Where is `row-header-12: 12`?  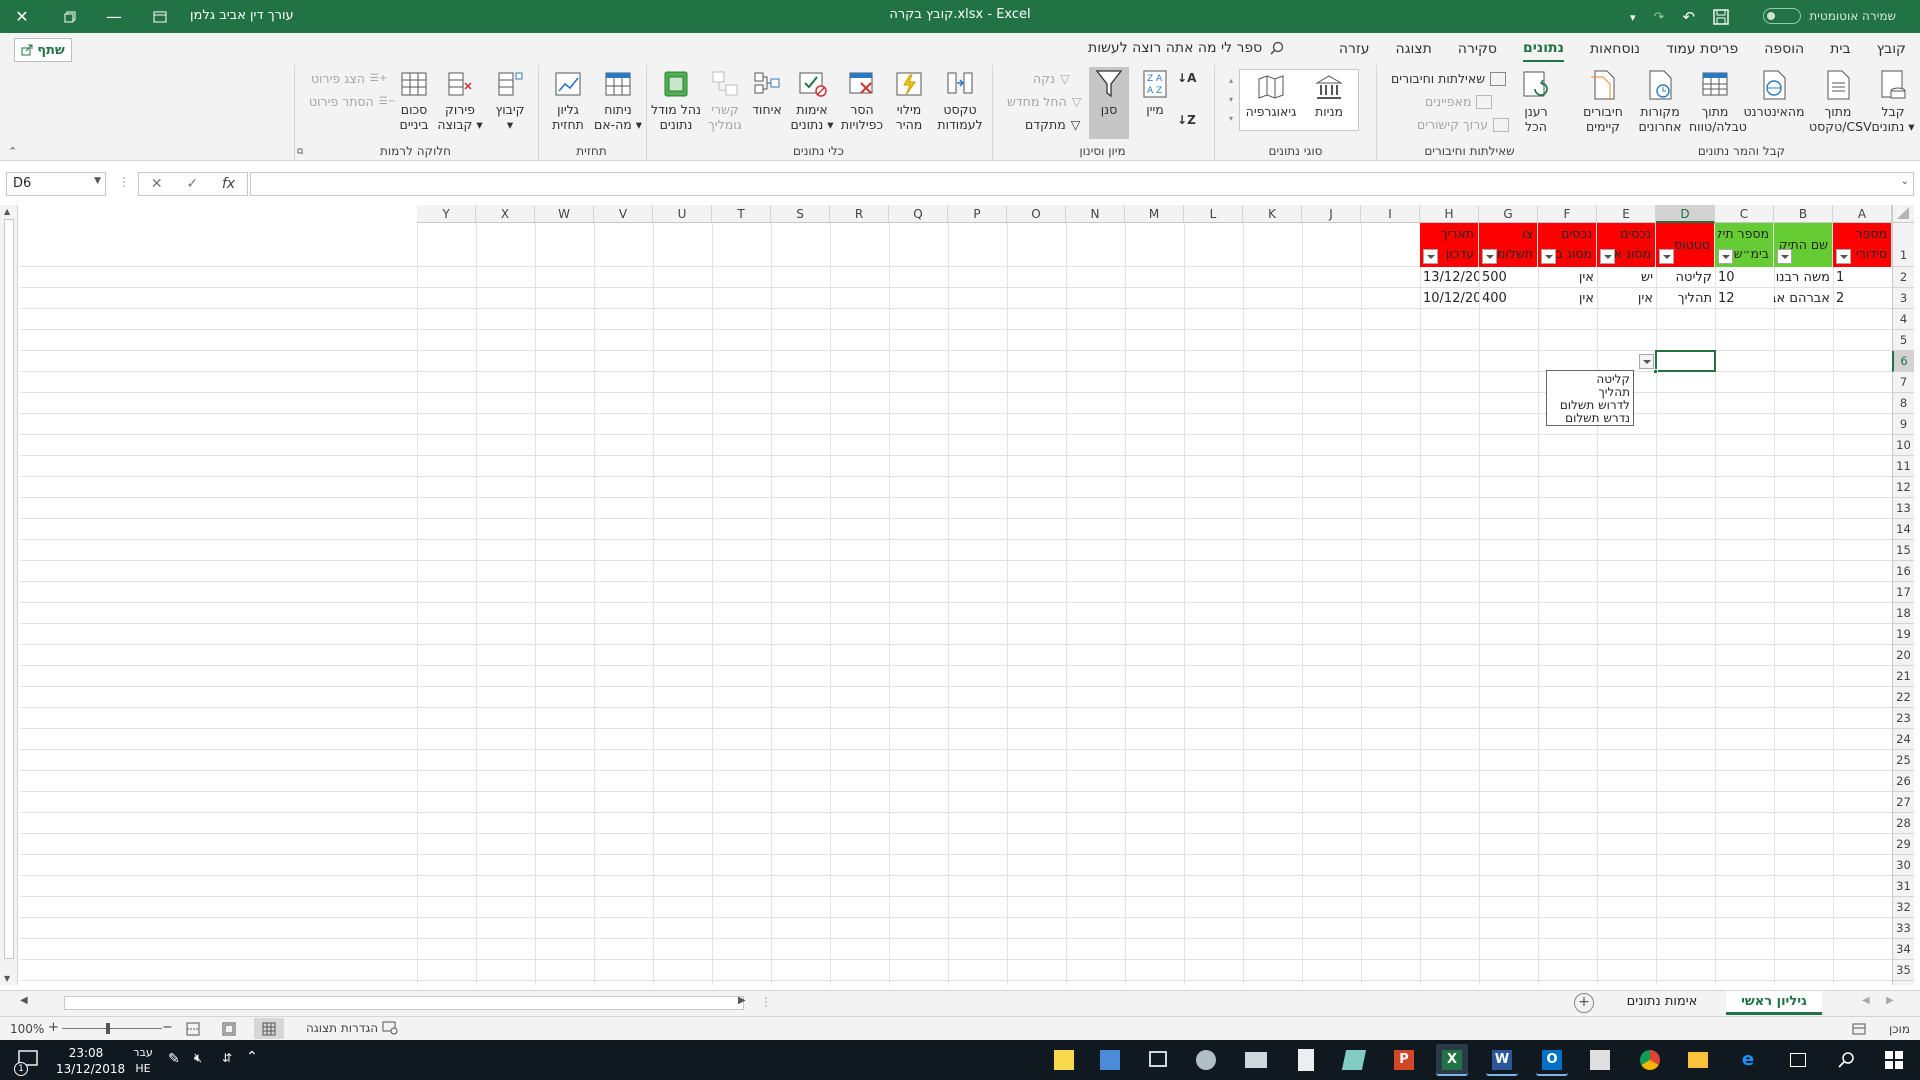
row-header-12: 12 is located at coordinates (1903, 487).